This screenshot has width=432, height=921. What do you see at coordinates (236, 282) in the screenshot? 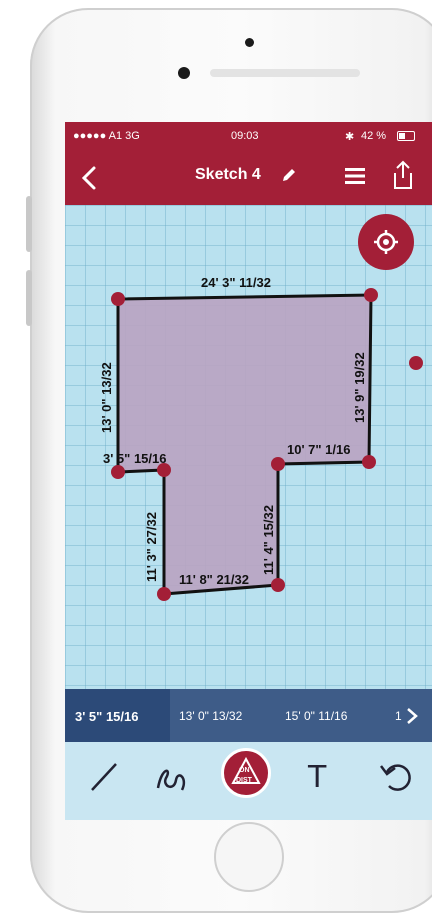
I see `dimension-top: 24' 3" 11/32` at bounding box center [236, 282].